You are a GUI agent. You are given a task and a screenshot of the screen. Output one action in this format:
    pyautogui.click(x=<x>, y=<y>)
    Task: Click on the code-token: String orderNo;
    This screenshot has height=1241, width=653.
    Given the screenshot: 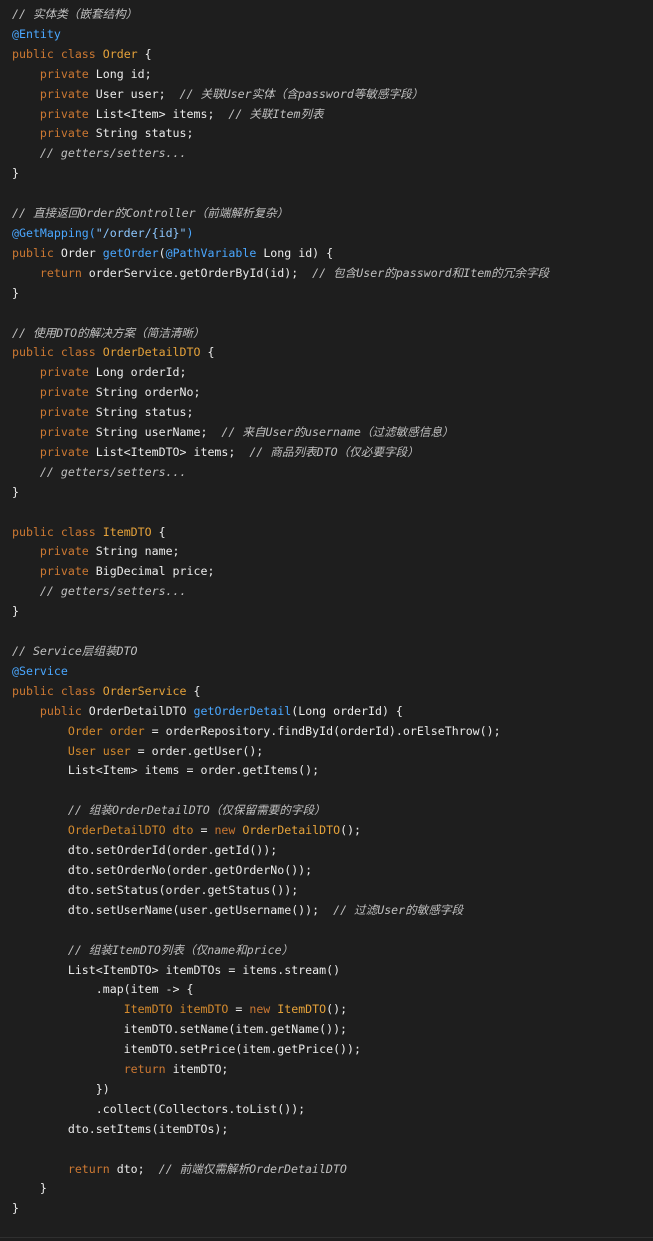 What is the action you would take?
    pyautogui.click(x=148, y=392)
    